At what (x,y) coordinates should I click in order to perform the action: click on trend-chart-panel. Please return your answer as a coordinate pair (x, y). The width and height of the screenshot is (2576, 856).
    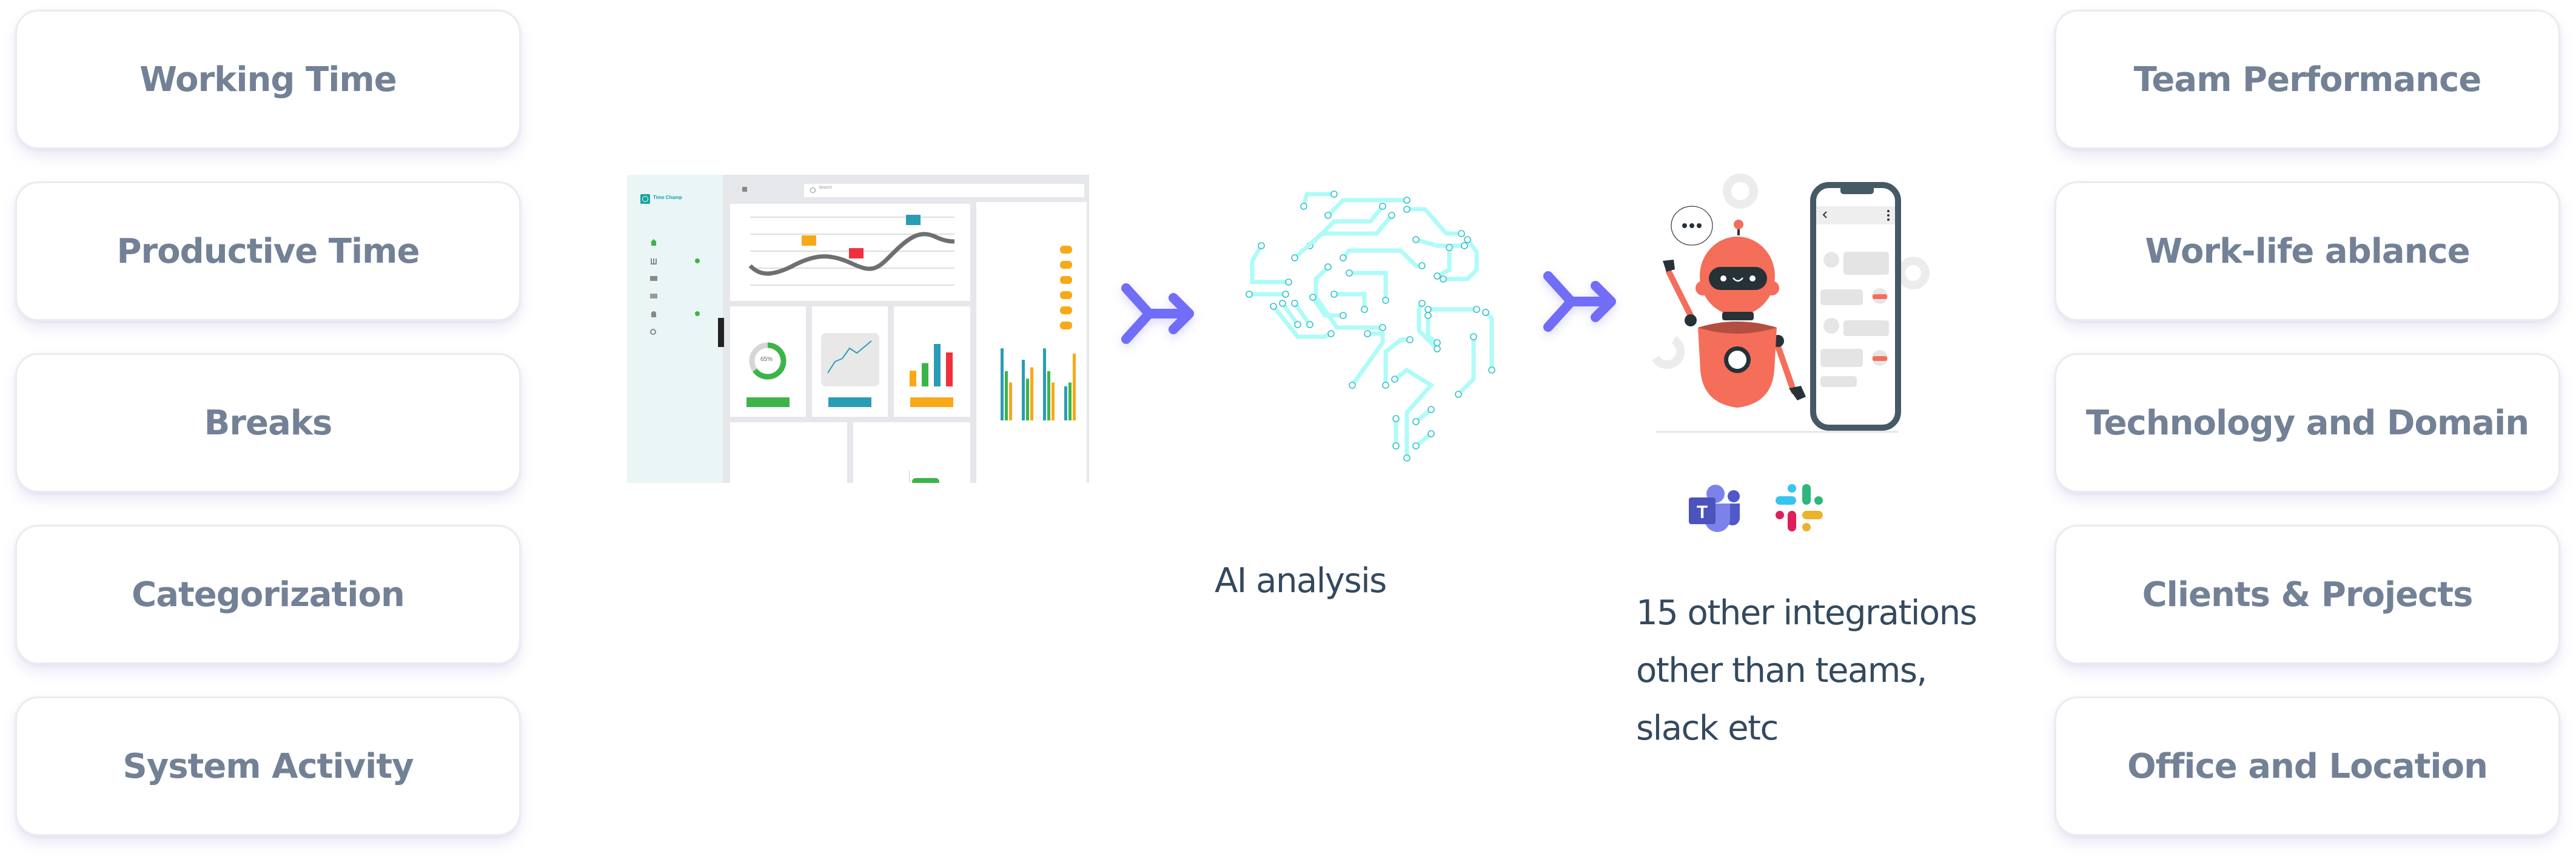
    Looking at the image, I should click on (850, 252).